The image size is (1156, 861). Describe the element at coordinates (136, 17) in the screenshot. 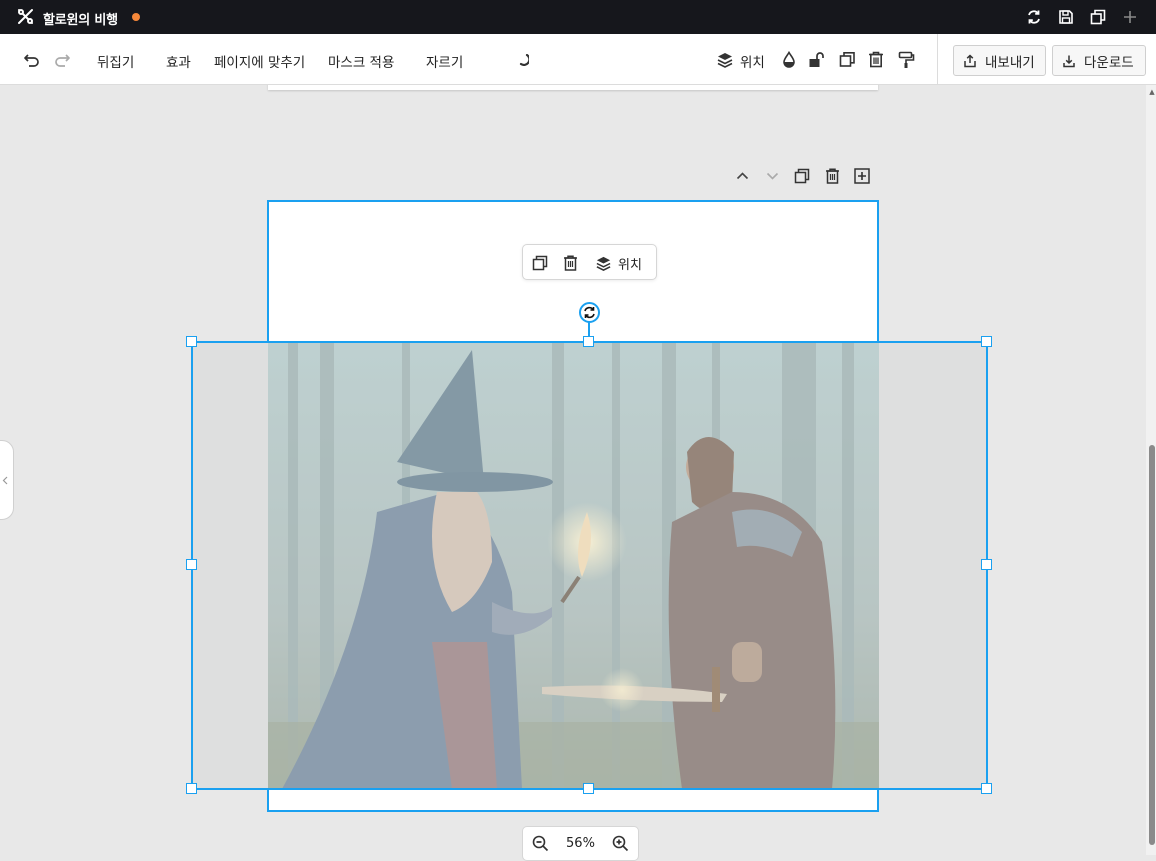

I see `unsaved-indicator` at that location.